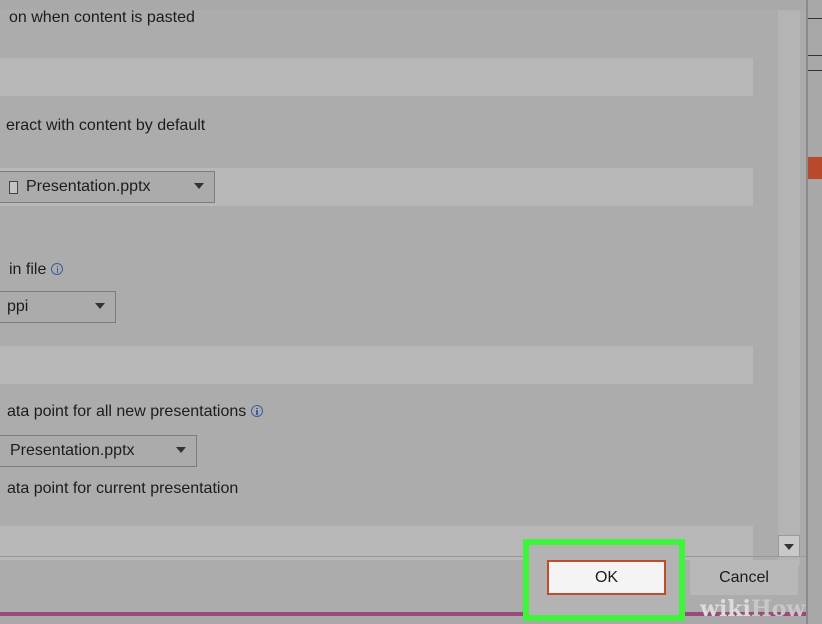 This screenshot has width=822, height=624. What do you see at coordinates (72, 450) in the screenshot?
I see `file-selector-2-value: Presentation.pptx` at bounding box center [72, 450].